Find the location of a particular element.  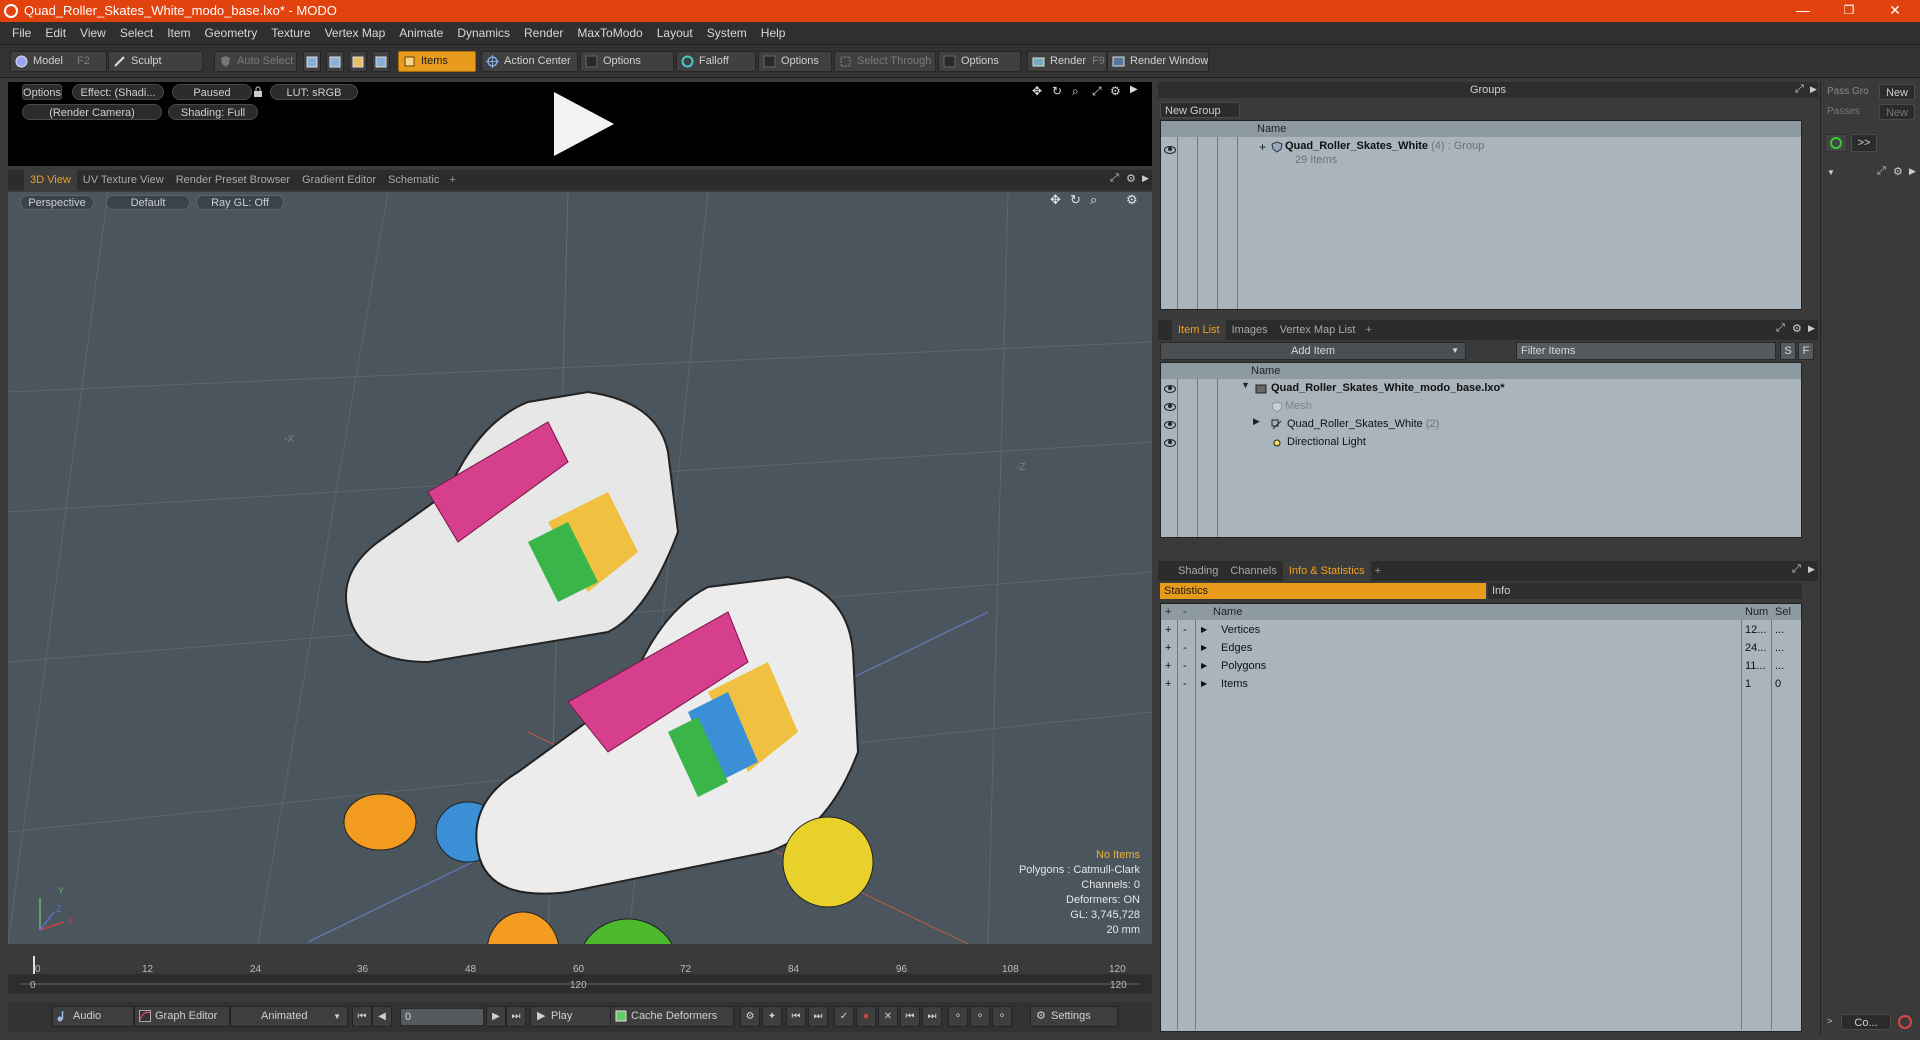

tab-schematic: Schematic is located at coordinates (413, 180).